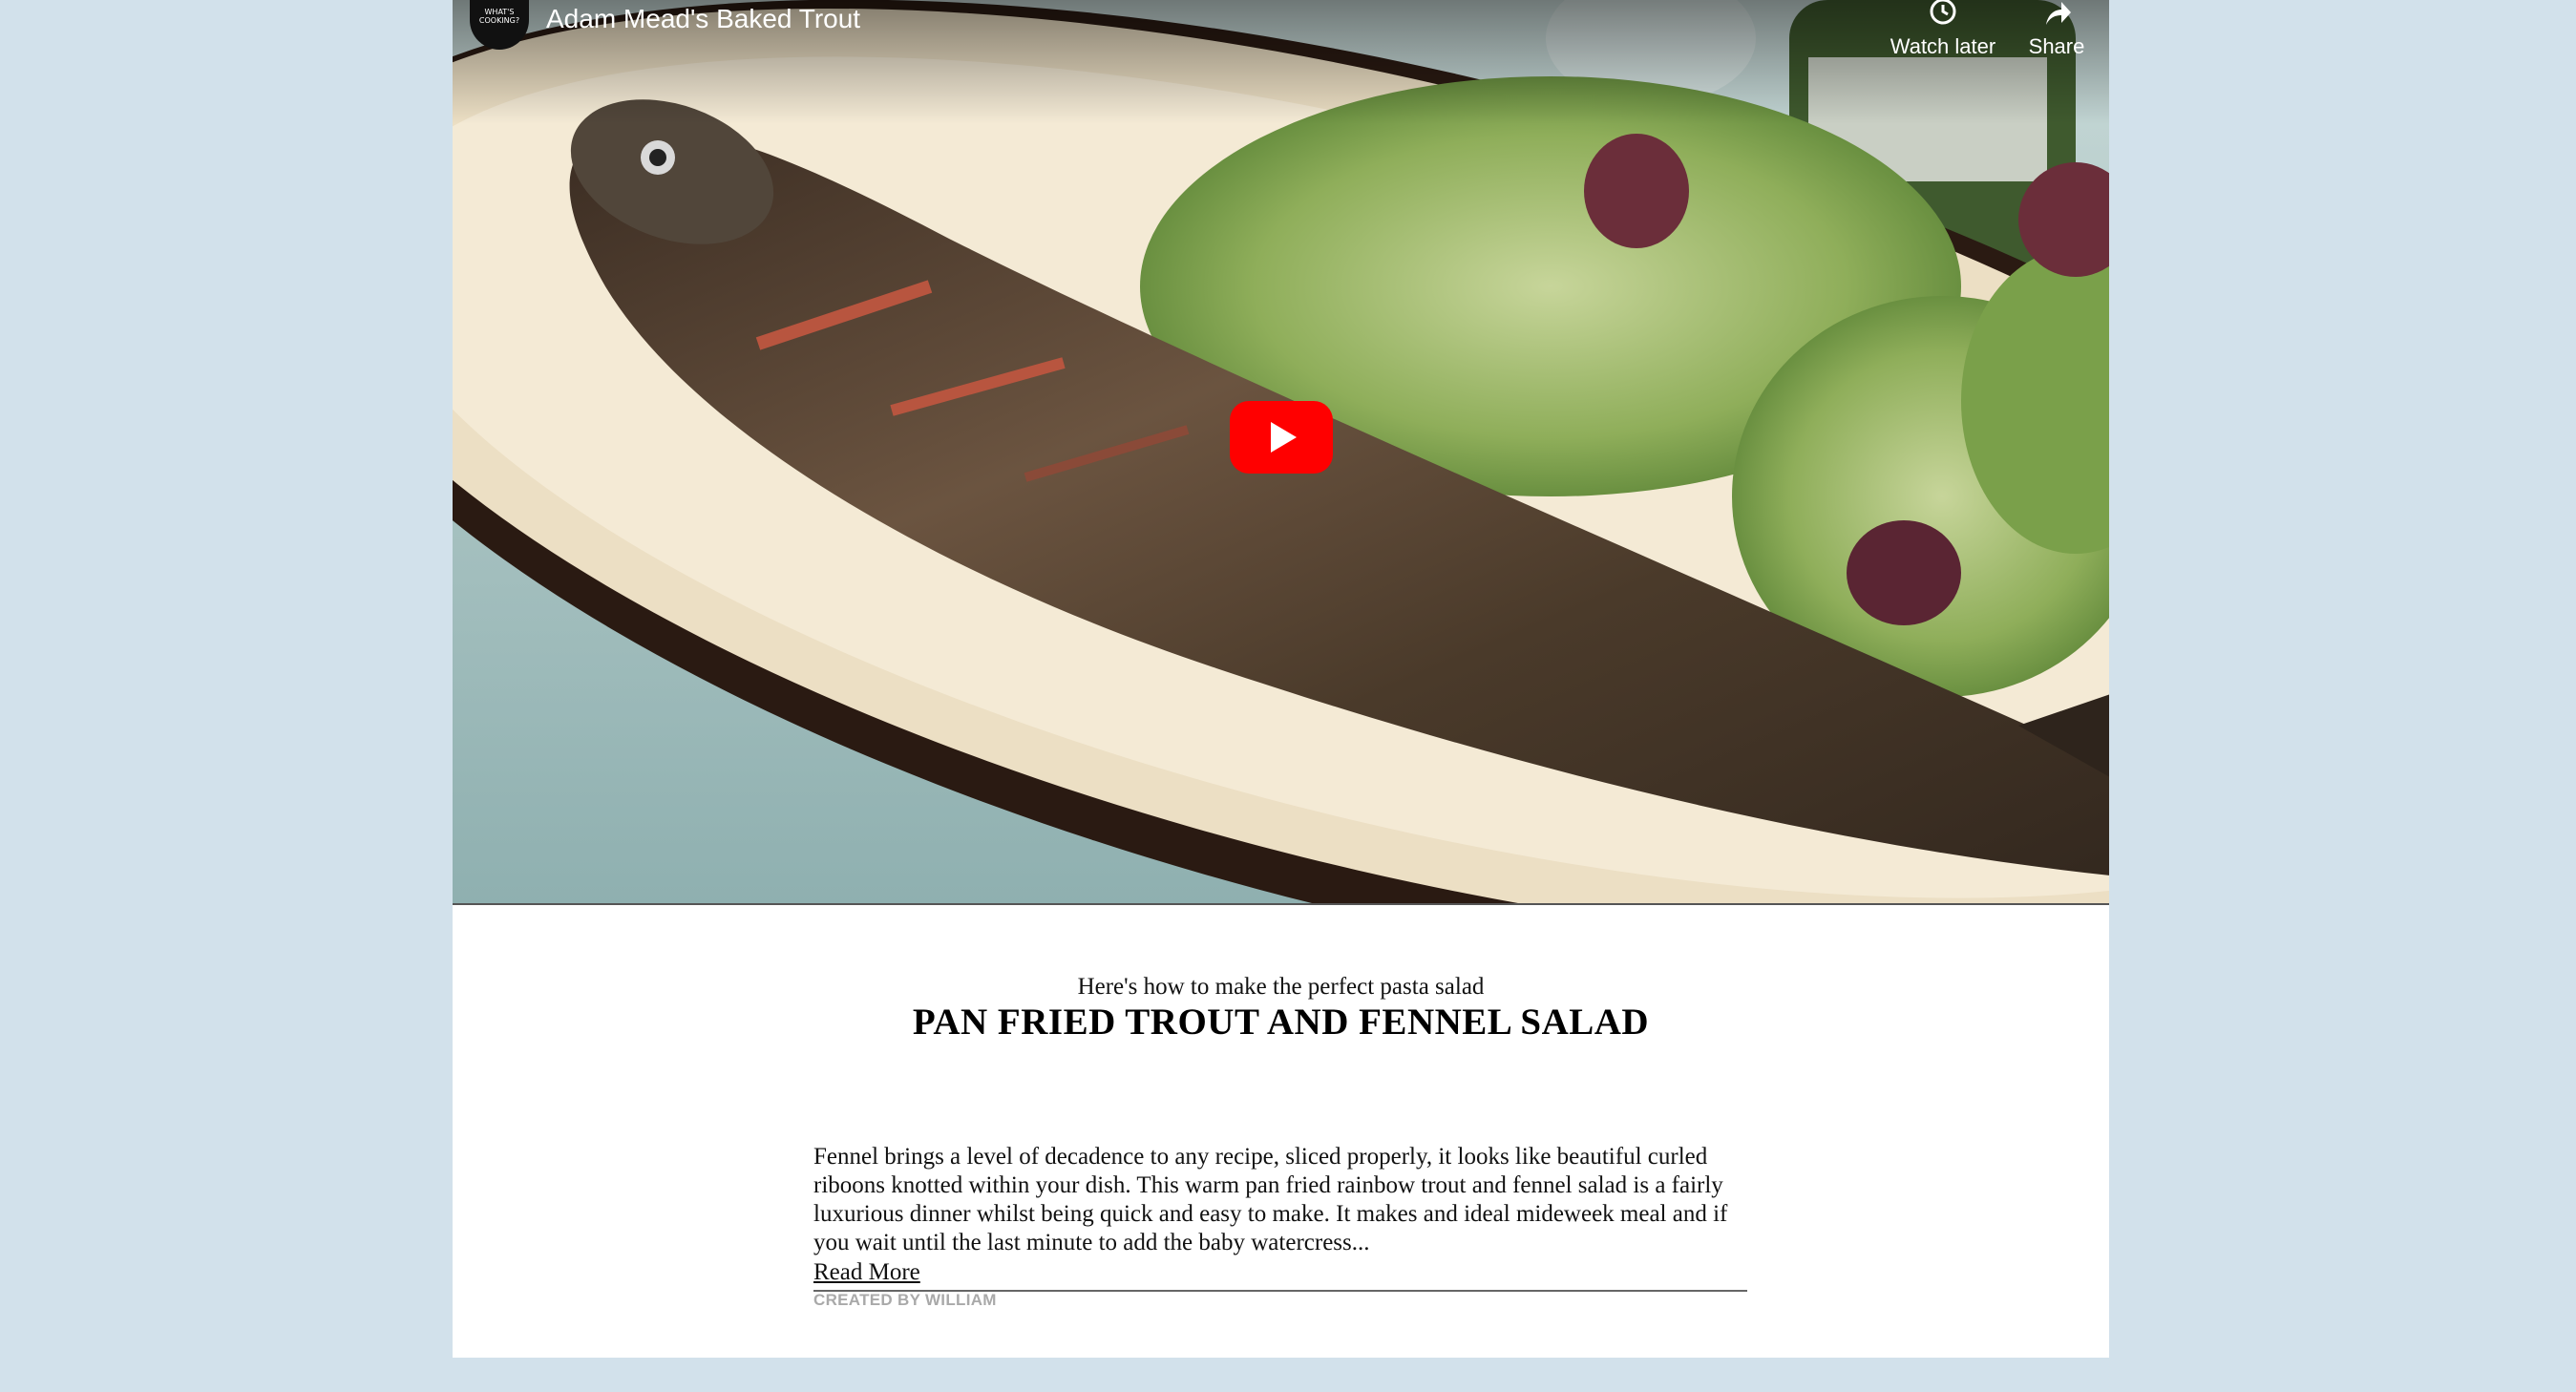 This screenshot has height=1392, width=2576. What do you see at coordinates (1281, 1022) in the screenshot?
I see `article-title: PAN FRIED TROUT AND FENNEL SALAD` at bounding box center [1281, 1022].